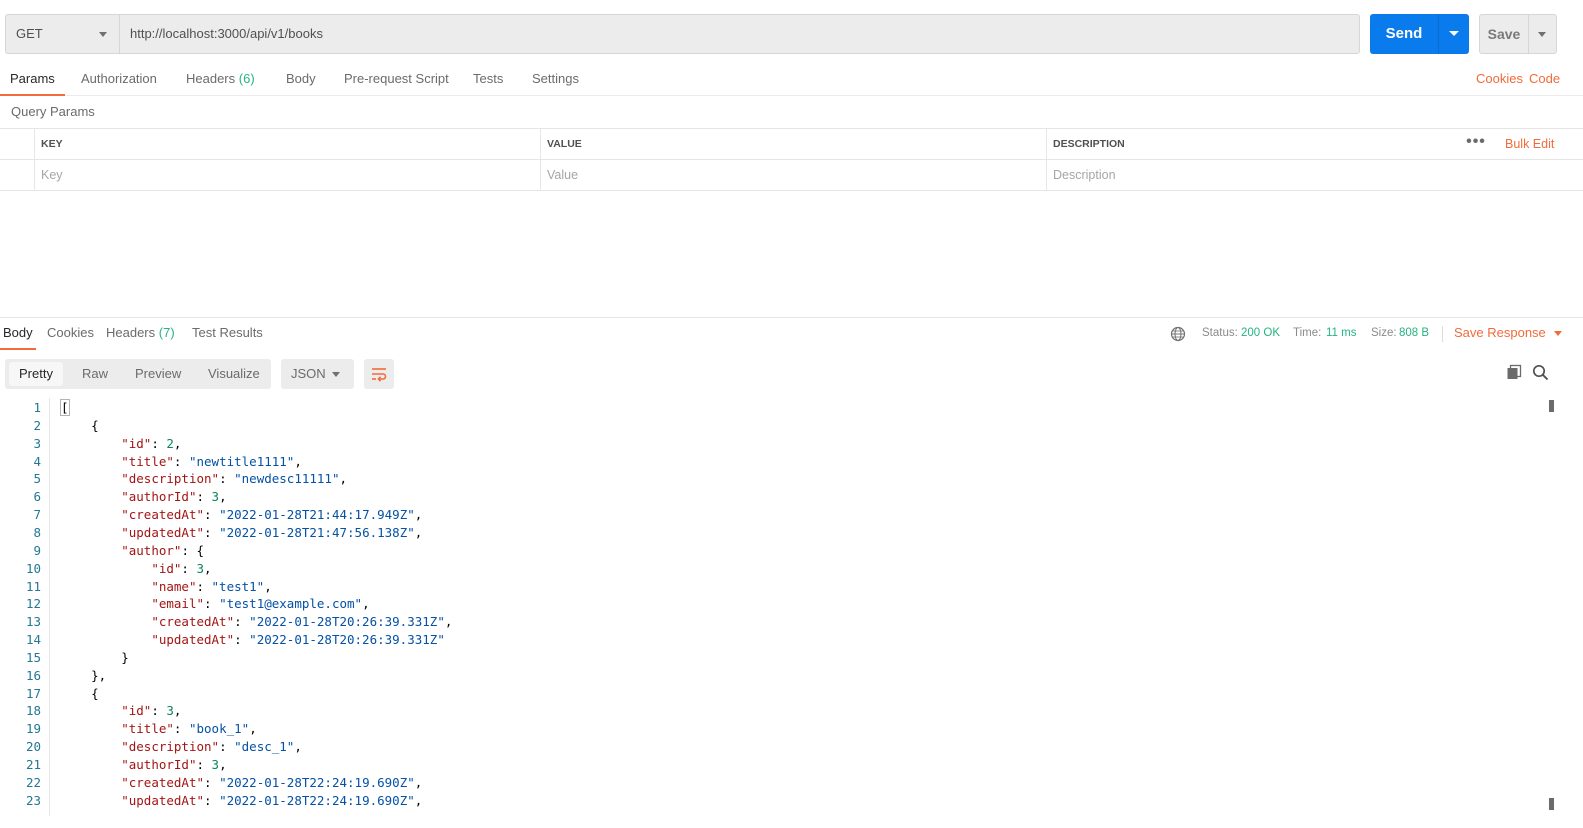 Image resolution: width=1583 pixels, height=828 pixels. Describe the element at coordinates (287, 175) in the screenshot. I see `key-input: Key` at that location.